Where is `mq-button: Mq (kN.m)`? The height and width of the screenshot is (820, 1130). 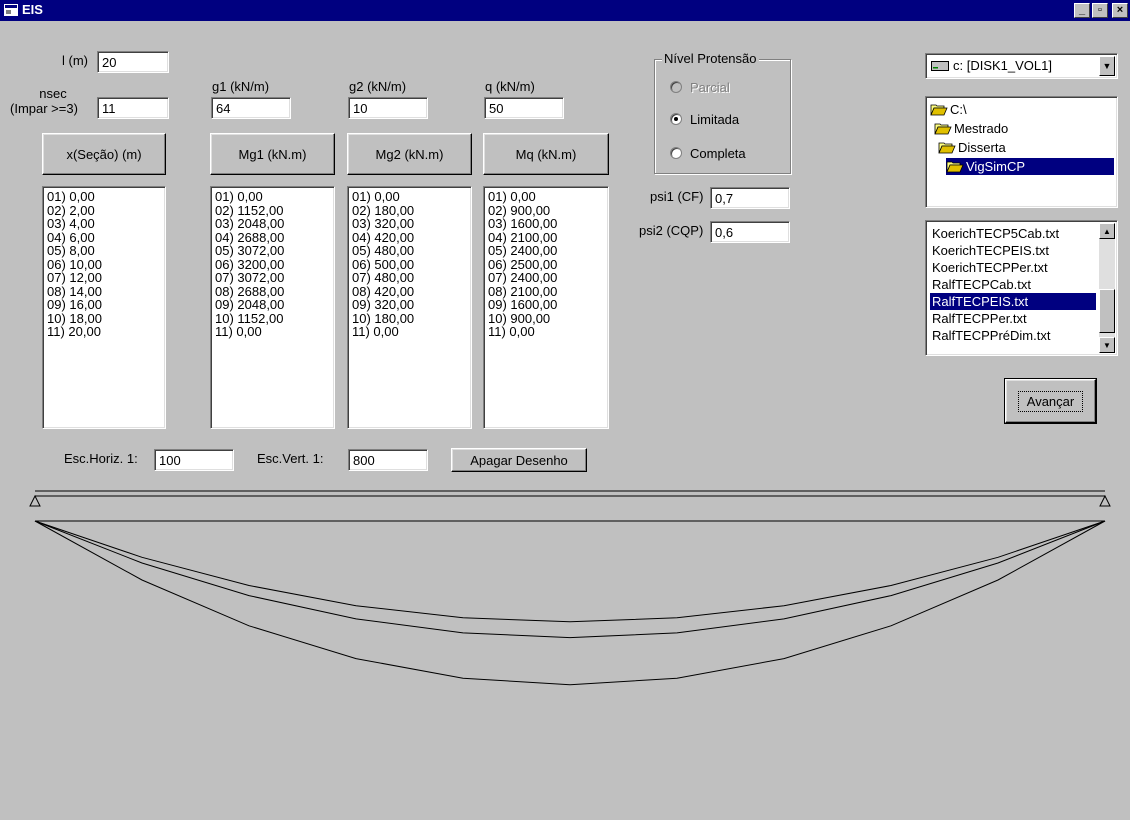
mq-button: Mq (kN.m) is located at coordinates (546, 154).